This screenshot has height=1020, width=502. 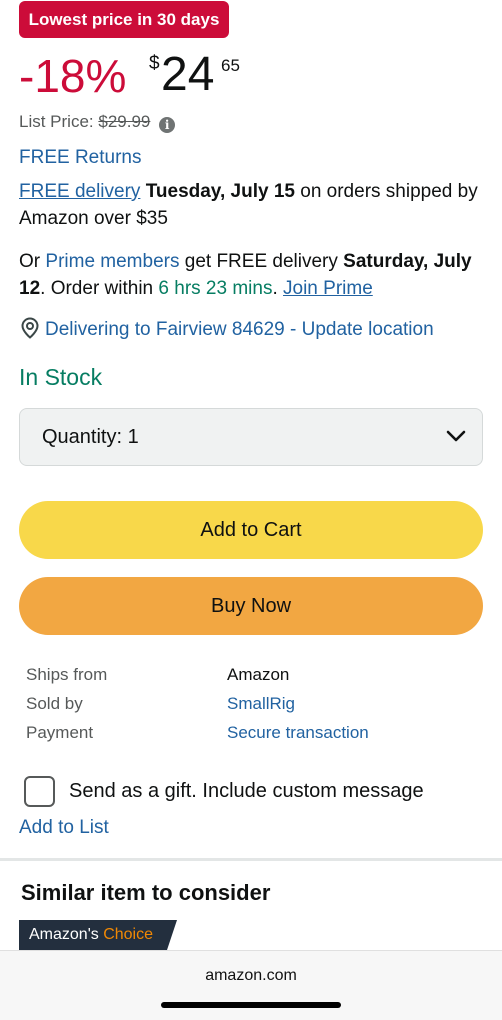 What do you see at coordinates (298, 732) in the screenshot?
I see `secure-transaction-link: Secure transaction` at bounding box center [298, 732].